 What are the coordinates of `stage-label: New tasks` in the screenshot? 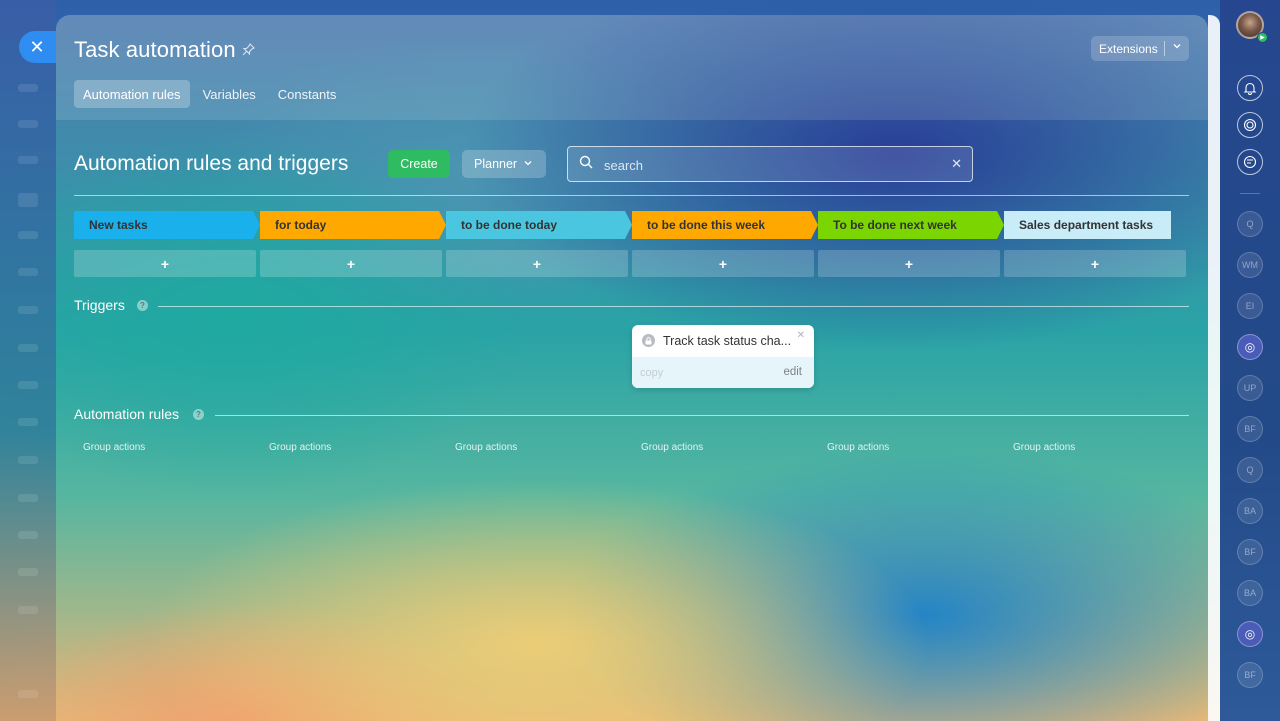 It's located at (118, 225).